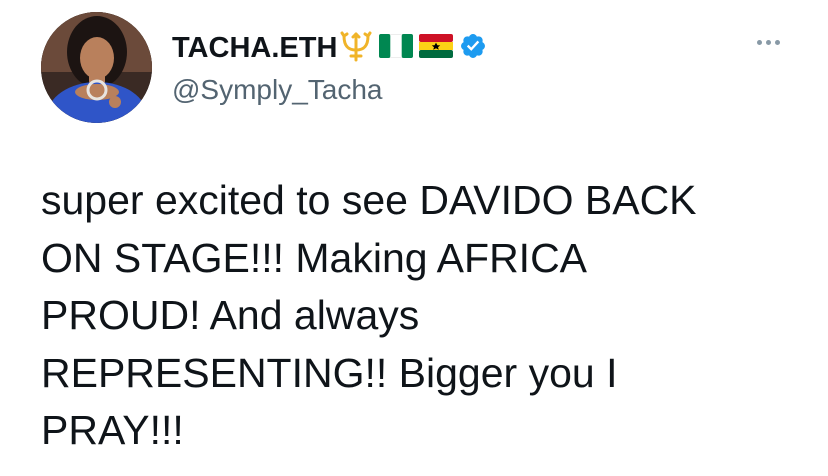 This screenshot has height=476, width=828. I want to click on trident-icon, so click(356, 48).